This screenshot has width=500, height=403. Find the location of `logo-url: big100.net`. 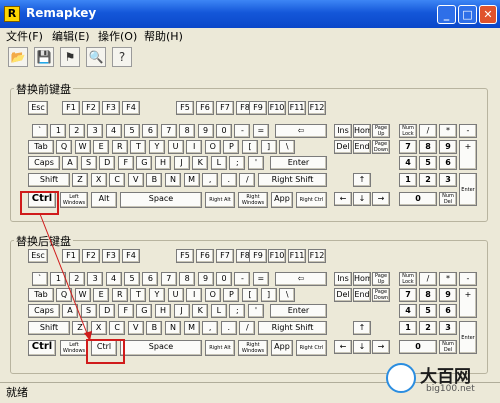

logo-url: big100.net is located at coordinates (450, 389).